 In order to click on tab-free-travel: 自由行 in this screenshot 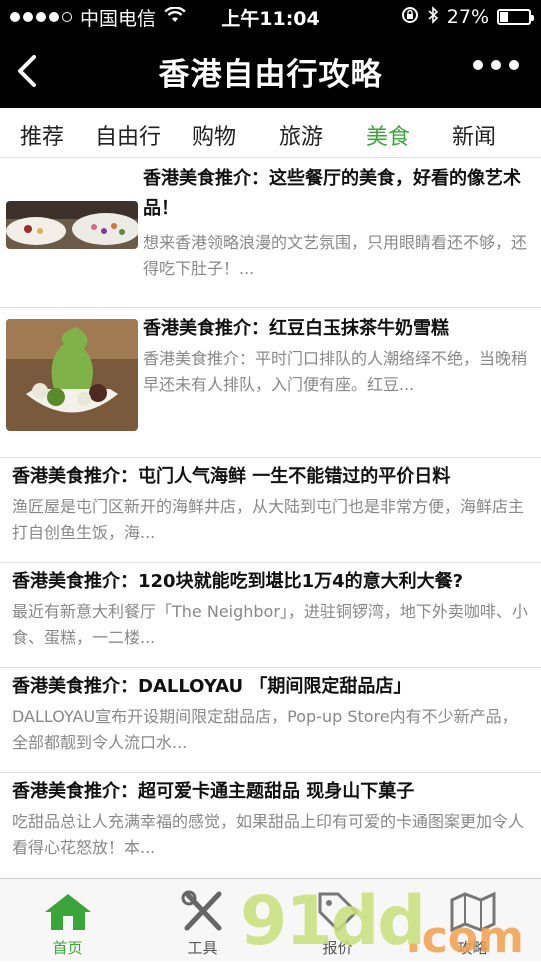, I will do `click(128, 135)`.